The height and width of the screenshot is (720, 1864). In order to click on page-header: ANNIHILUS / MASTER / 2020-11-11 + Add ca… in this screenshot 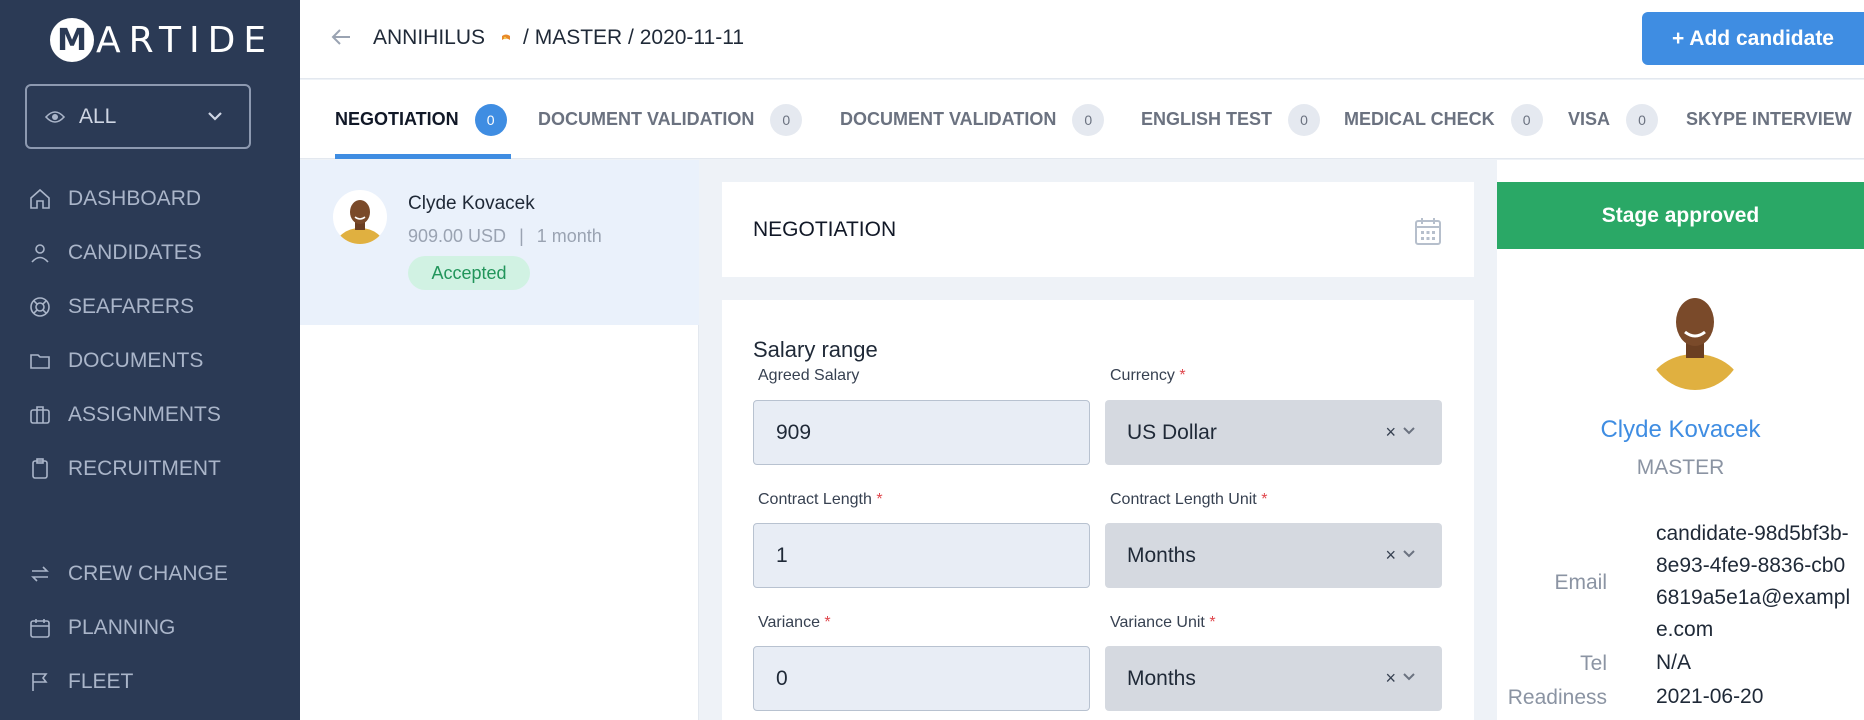, I will do `click(1082, 39)`.